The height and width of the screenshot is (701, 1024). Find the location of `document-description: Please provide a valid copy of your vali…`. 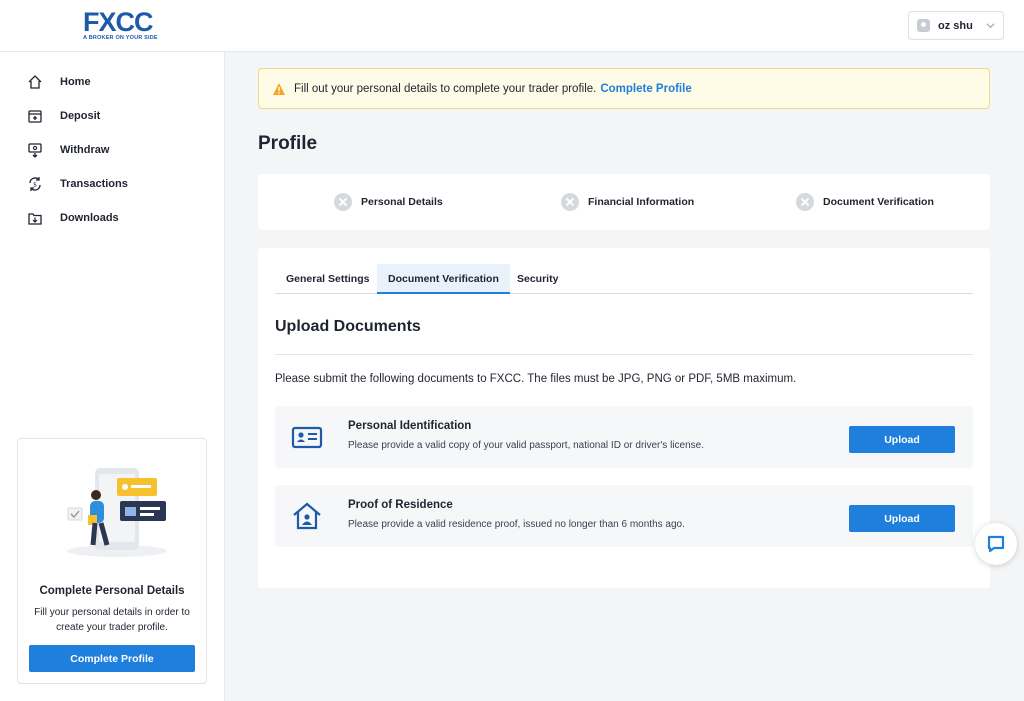

document-description: Please provide a valid copy of your vali… is located at coordinates (526, 445).